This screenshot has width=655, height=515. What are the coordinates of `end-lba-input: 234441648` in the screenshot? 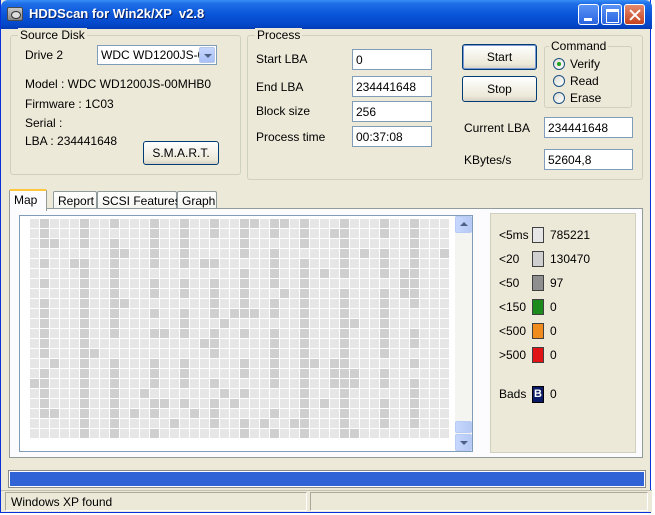 It's located at (392, 86).